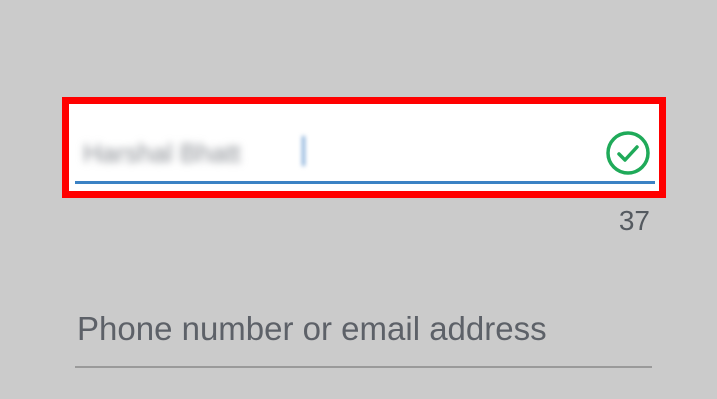 The height and width of the screenshot is (399, 717). I want to click on check-circle-icon, so click(628, 153).